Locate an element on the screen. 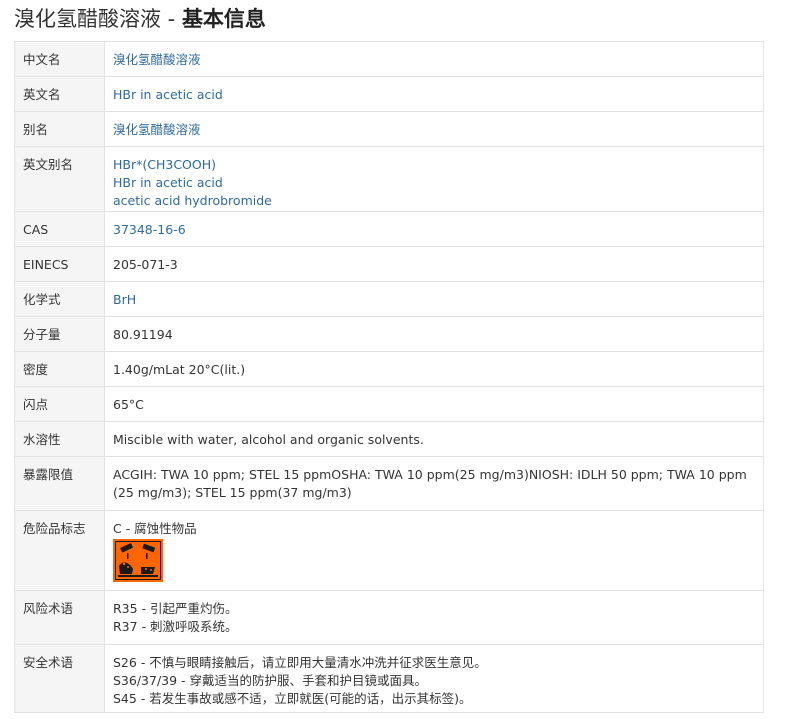  hazard-symbol-text: C - 腐蚀性物品 is located at coordinates (155, 528).